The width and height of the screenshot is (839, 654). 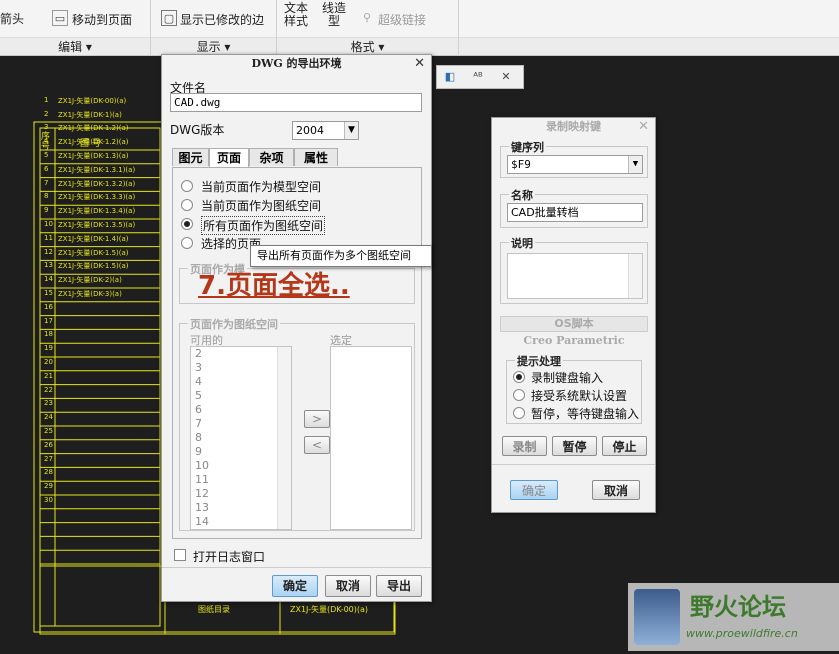 What do you see at coordinates (46, 141) in the screenshot?
I see `table-row-number: 4` at bounding box center [46, 141].